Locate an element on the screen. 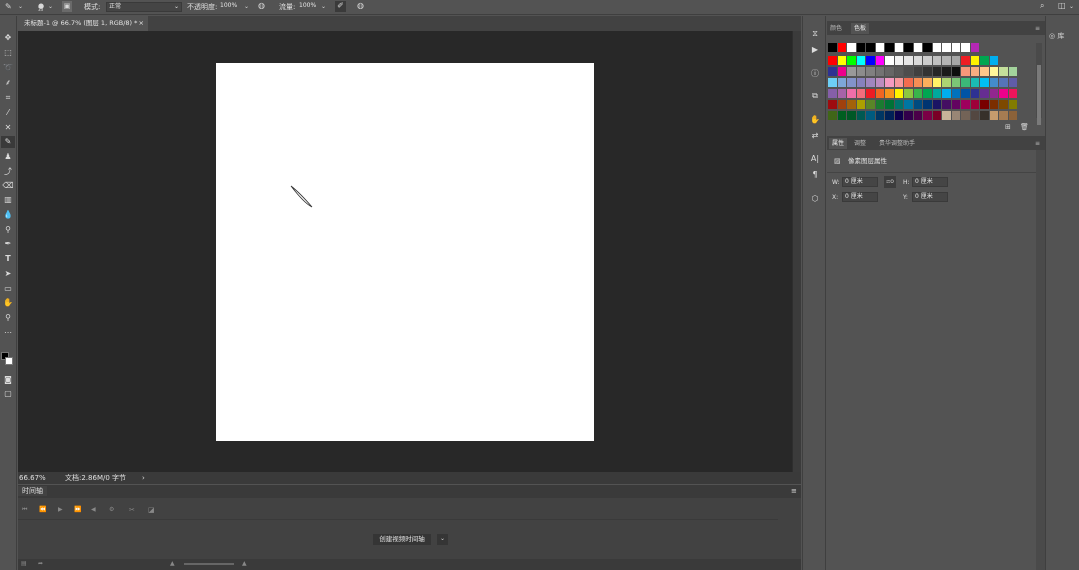 The image size is (1079, 570). brush-panel-toggle-icon: ▣ is located at coordinates (67, 6).